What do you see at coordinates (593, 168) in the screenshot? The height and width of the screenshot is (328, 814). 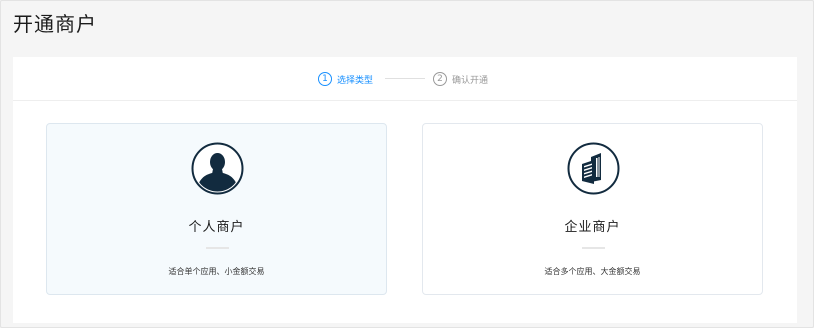 I see `building-icon` at bounding box center [593, 168].